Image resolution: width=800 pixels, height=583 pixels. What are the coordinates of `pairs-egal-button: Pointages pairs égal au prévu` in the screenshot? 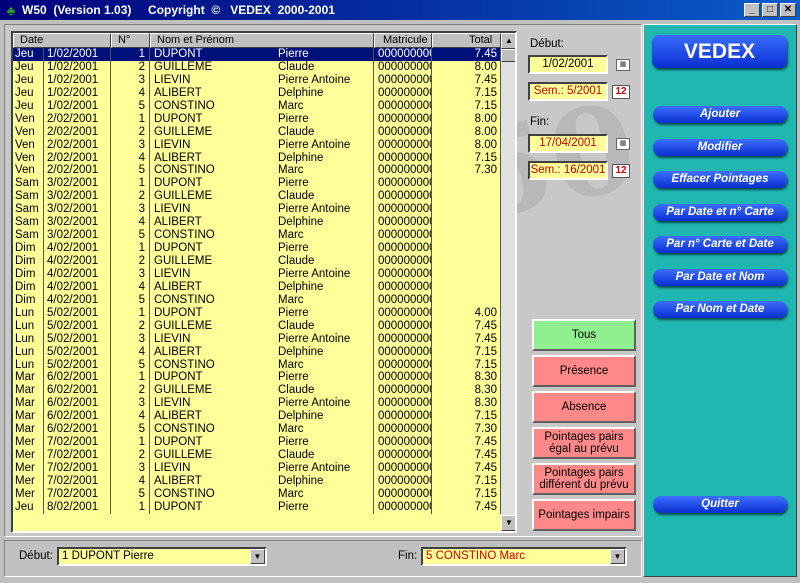 It's located at (584, 443).